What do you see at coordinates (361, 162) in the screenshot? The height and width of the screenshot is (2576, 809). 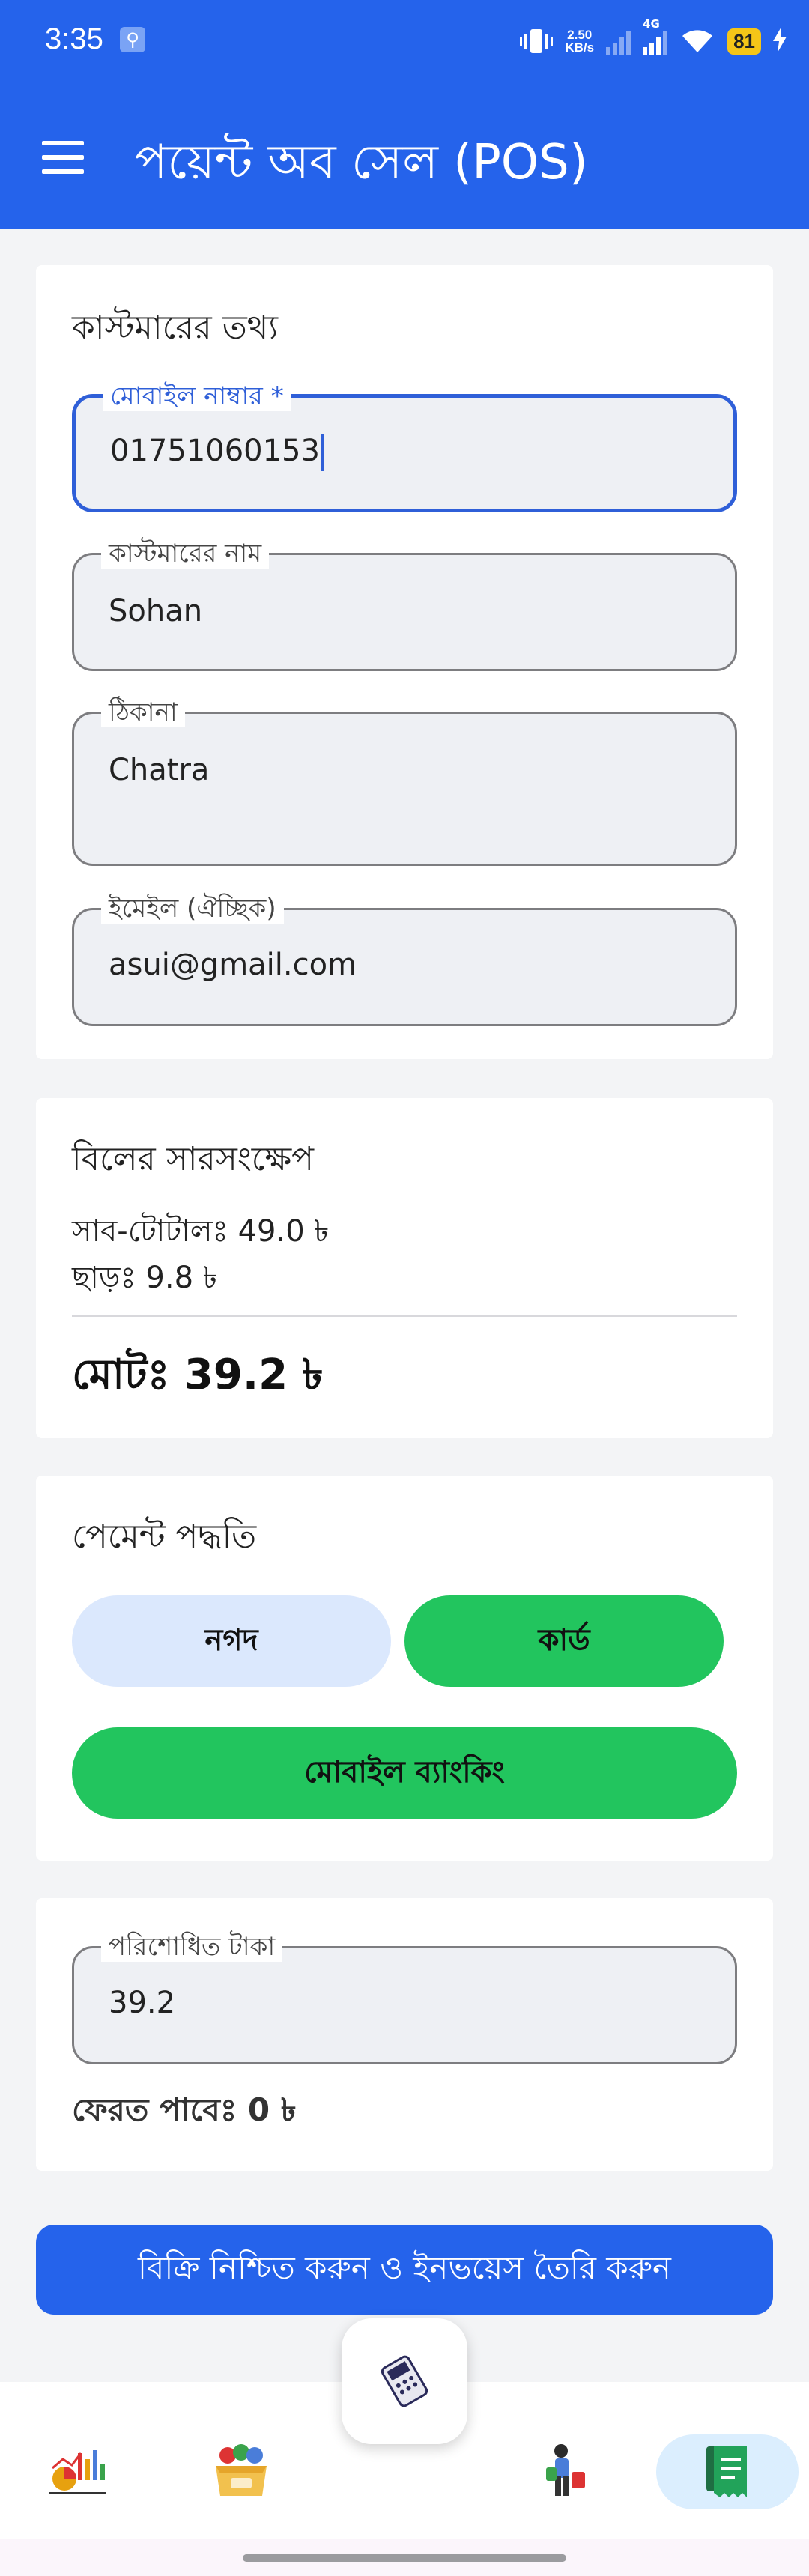 I see `page-title: পয়েন্ট অব সেল (POS)` at bounding box center [361, 162].